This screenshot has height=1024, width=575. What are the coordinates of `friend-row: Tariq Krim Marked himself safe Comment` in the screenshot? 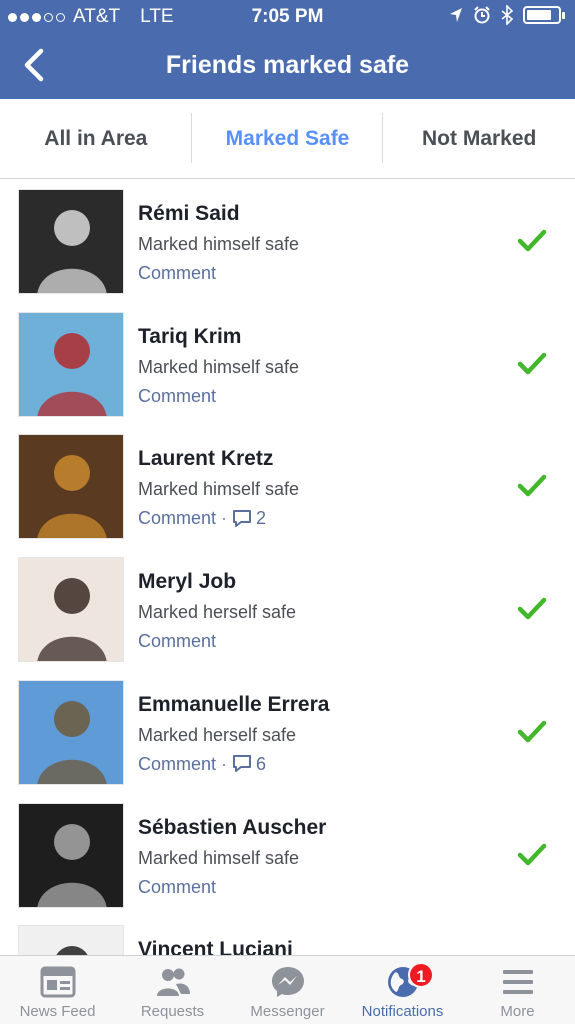 It's located at (287, 364).